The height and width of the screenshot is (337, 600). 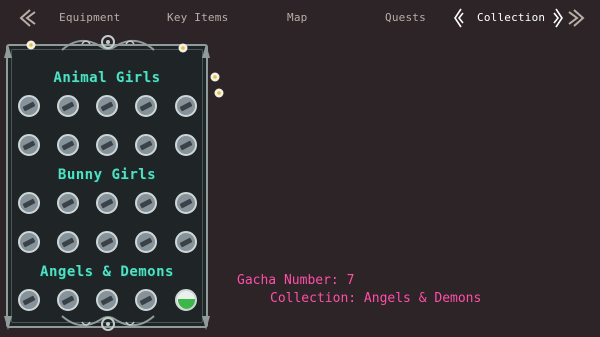 I want to click on active-tab-right-bracket-icon, so click(x=559, y=18).